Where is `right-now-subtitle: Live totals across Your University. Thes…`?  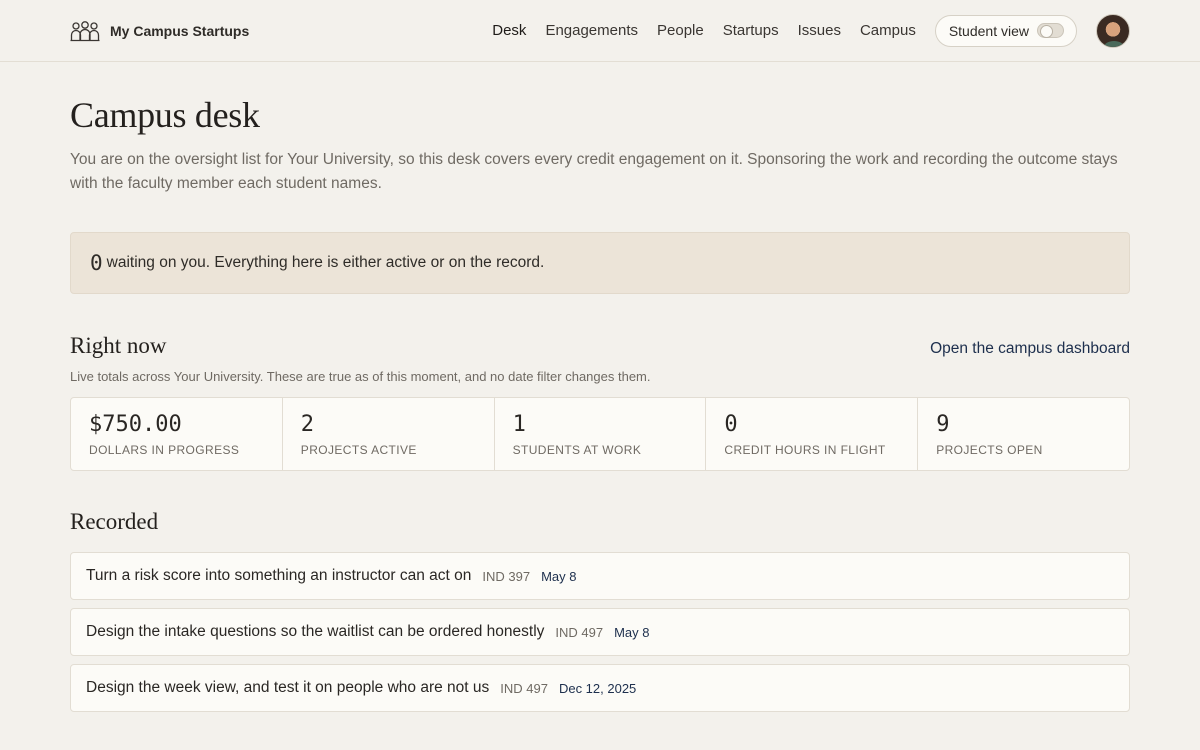
right-now-subtitle: Live totals across Your University. Thes… is located at coordinates (360, 376).